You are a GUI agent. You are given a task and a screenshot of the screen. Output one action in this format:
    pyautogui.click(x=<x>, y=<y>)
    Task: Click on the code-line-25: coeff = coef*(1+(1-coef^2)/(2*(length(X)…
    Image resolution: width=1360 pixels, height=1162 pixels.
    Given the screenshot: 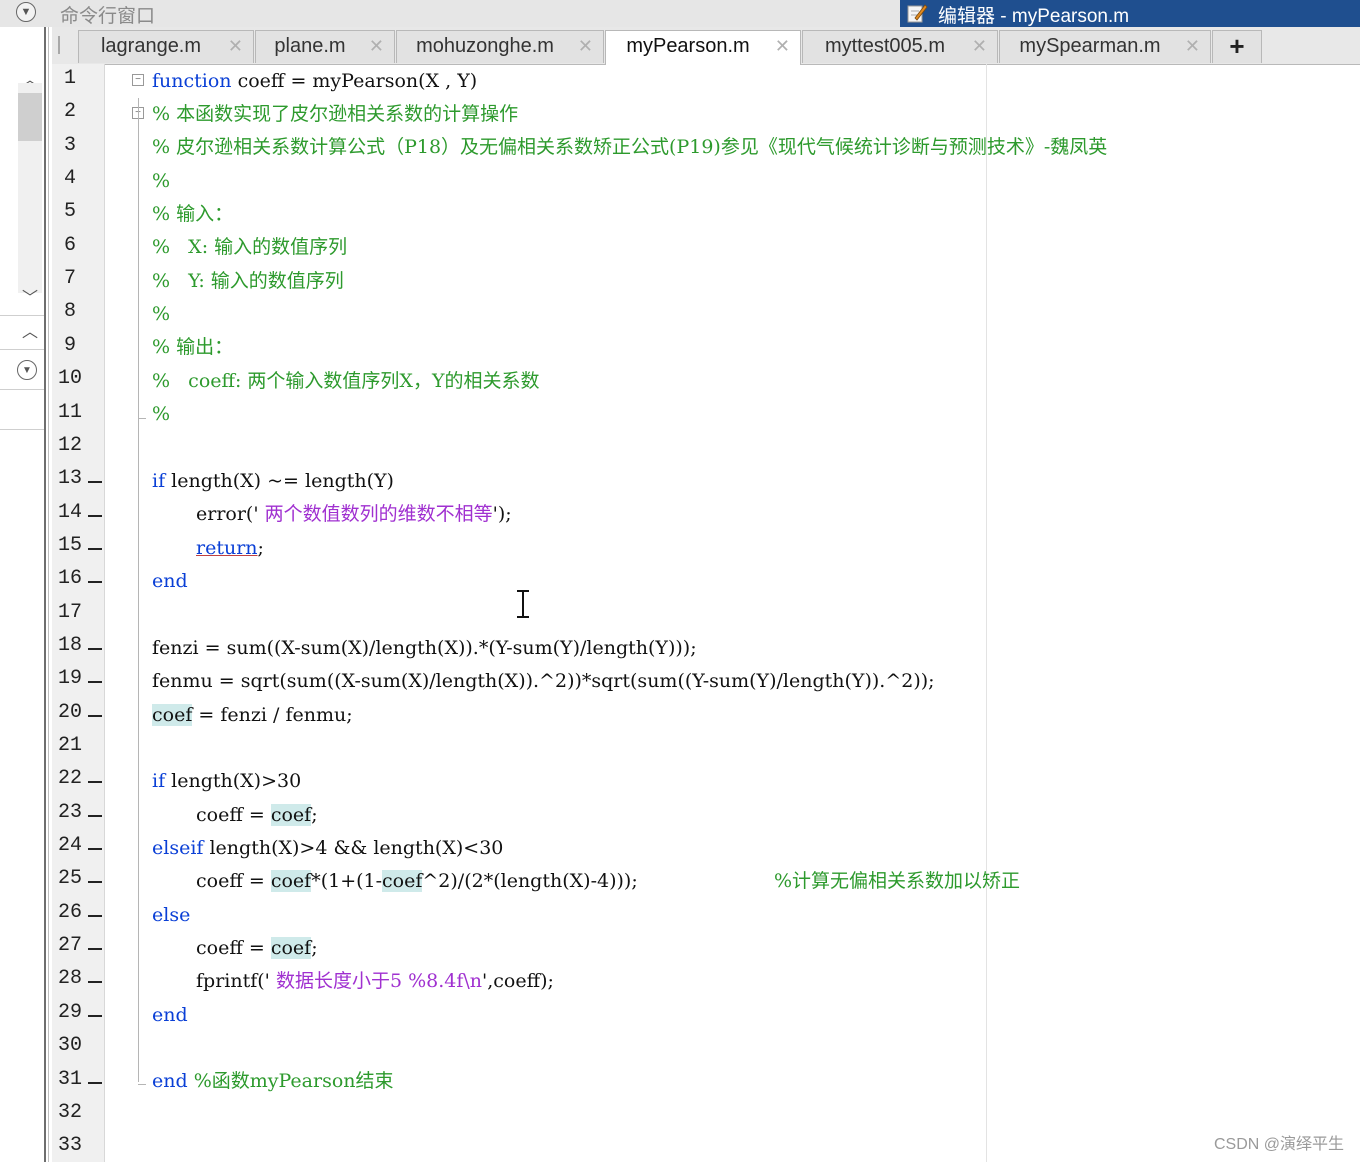 What is the action you would take?
    pyautogui.click(x=417, y=881)
    